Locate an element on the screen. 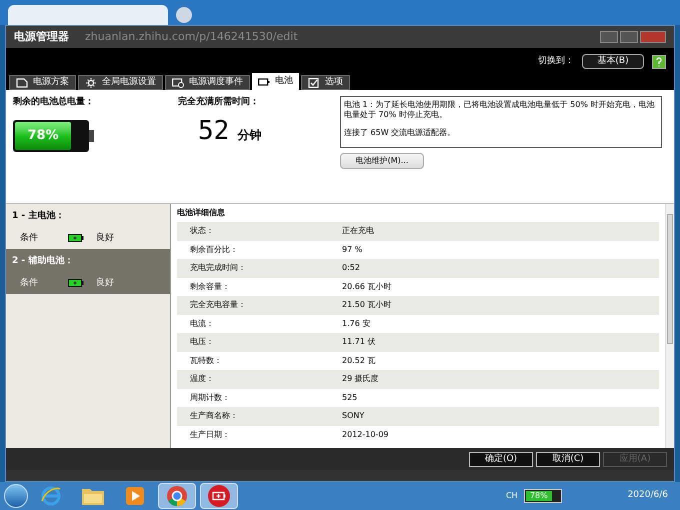 This screenshot has height=510, width=680. folder-icon is located at coordinates (93, 496).